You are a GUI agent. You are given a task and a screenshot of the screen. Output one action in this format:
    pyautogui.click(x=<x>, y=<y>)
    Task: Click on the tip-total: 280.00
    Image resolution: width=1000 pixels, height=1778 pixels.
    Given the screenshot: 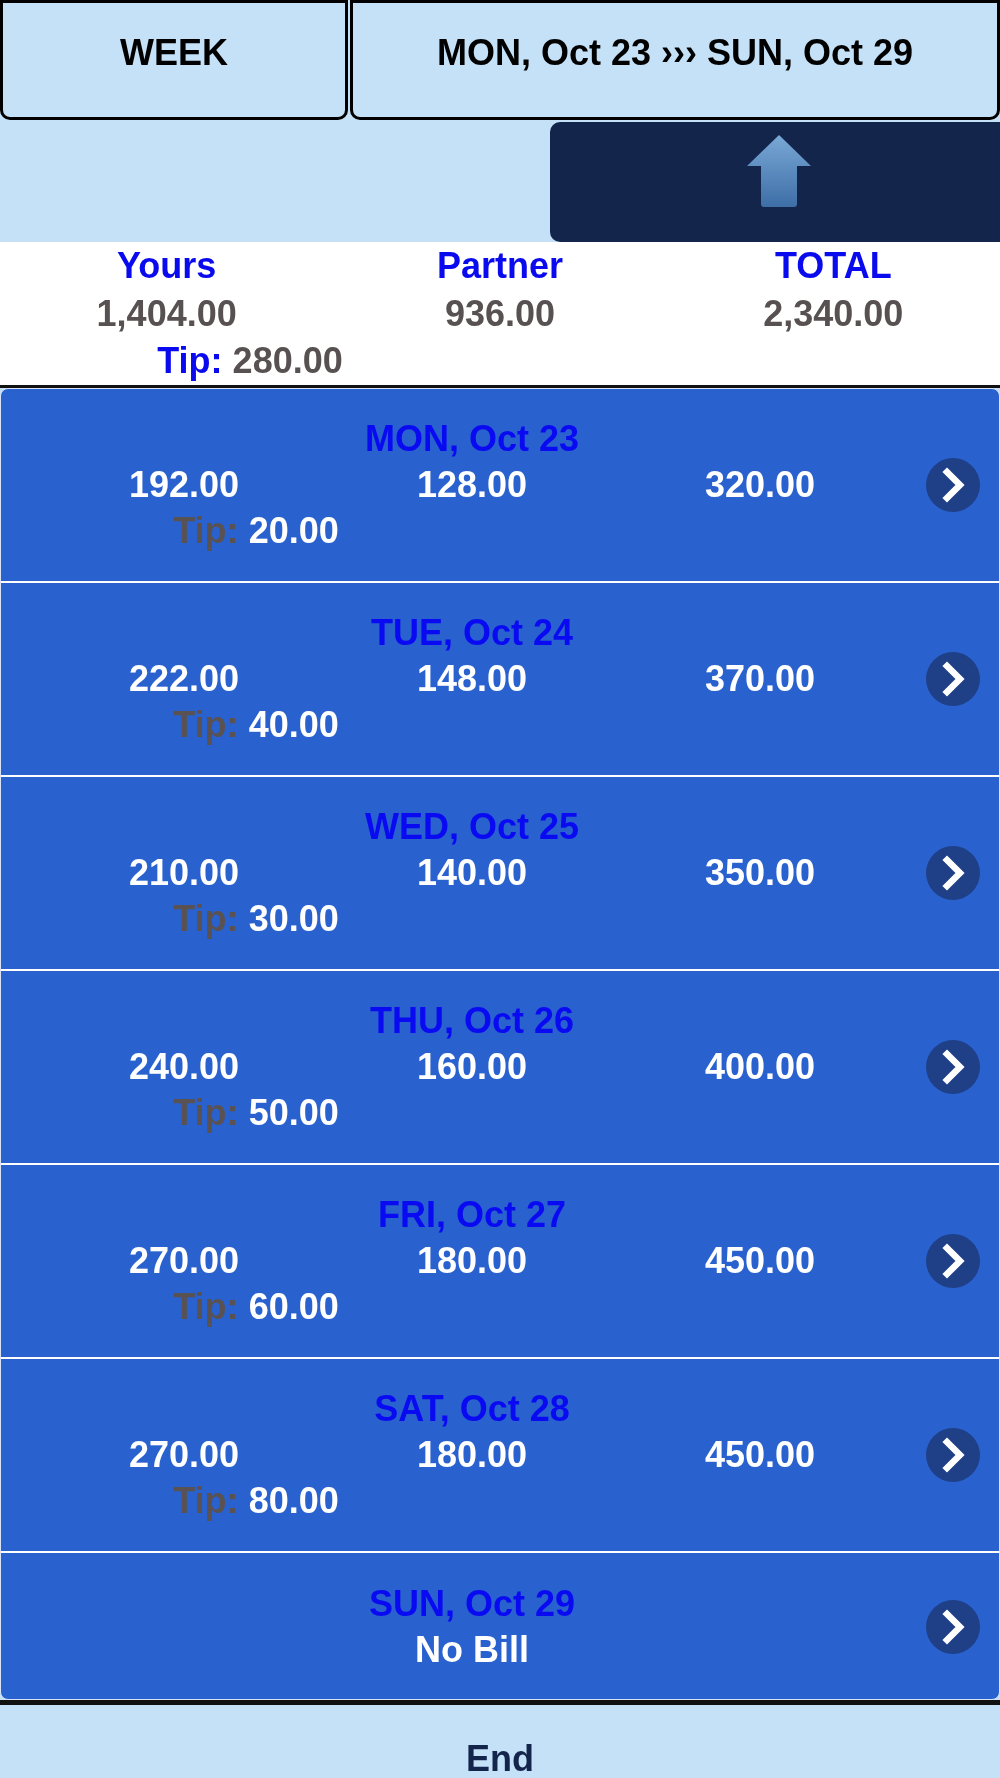 What is the action you would take?
    pyautogui.click(x=287, y=360)
    